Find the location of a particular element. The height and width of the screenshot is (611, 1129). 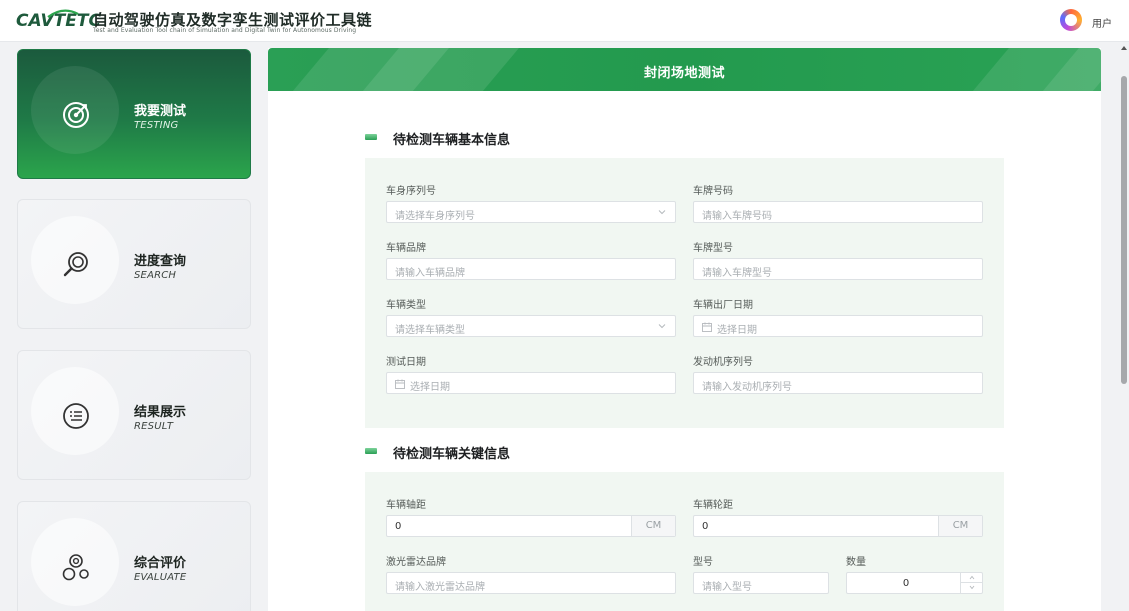

vehicle-type-label: 车辆类型 is located at coordinates (406, 305).